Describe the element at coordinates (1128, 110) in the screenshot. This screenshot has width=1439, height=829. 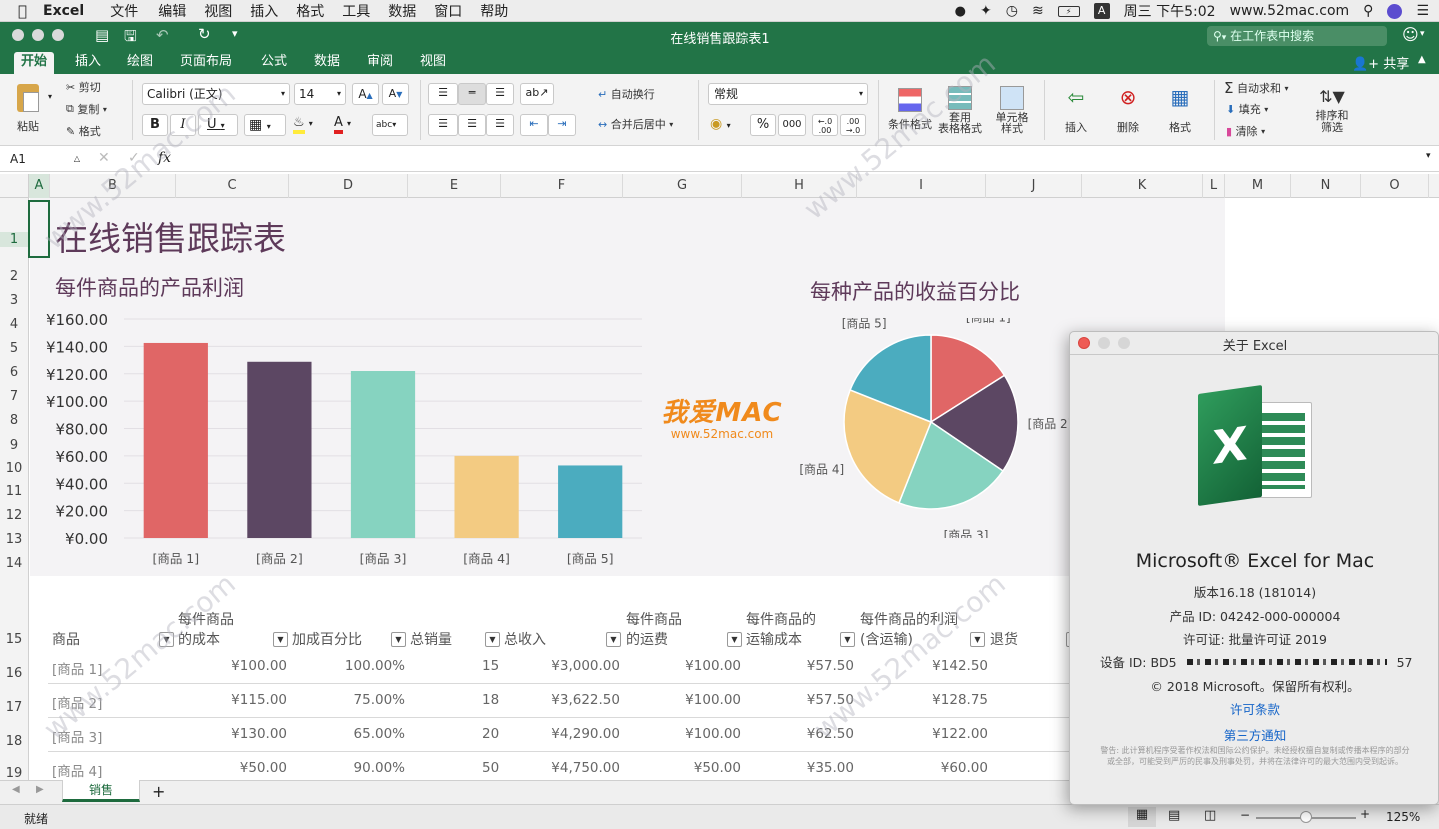
I see `delete-cells-button: ⊗ 删除` at that location.